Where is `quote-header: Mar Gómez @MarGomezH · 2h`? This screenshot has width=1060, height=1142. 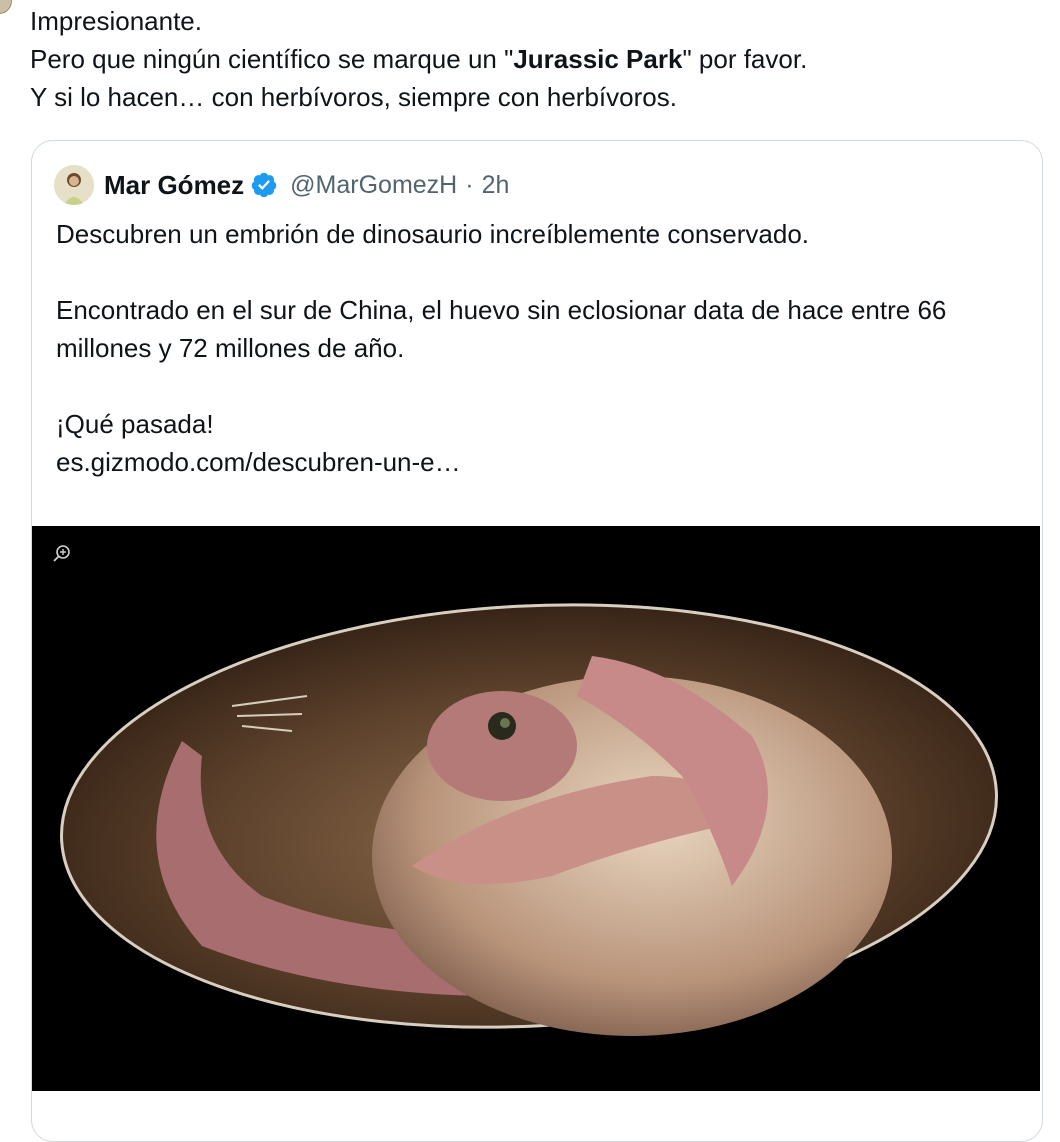 quote-header: Mar Gómez @MarGomezH · 2h is located at coordinates (281, 185).